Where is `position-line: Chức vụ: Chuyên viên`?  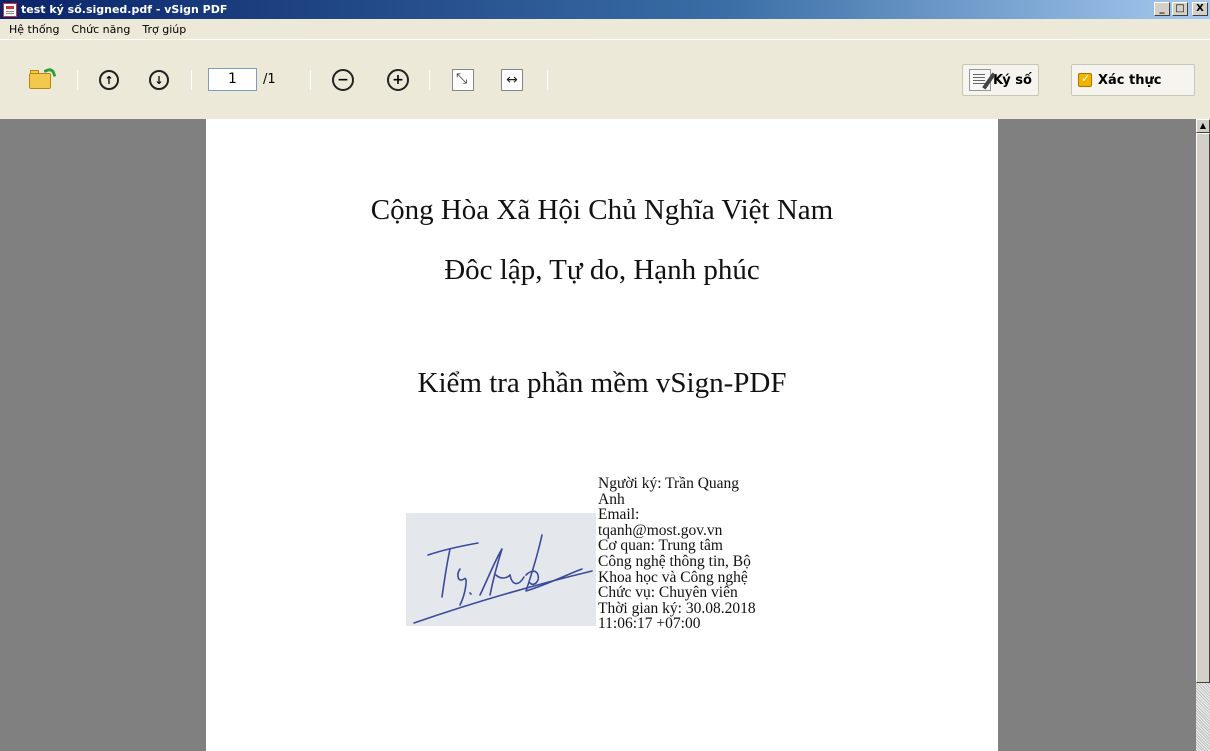 position-line: Chức vụ: Chuyên viên is located at coordinates (668, 593).